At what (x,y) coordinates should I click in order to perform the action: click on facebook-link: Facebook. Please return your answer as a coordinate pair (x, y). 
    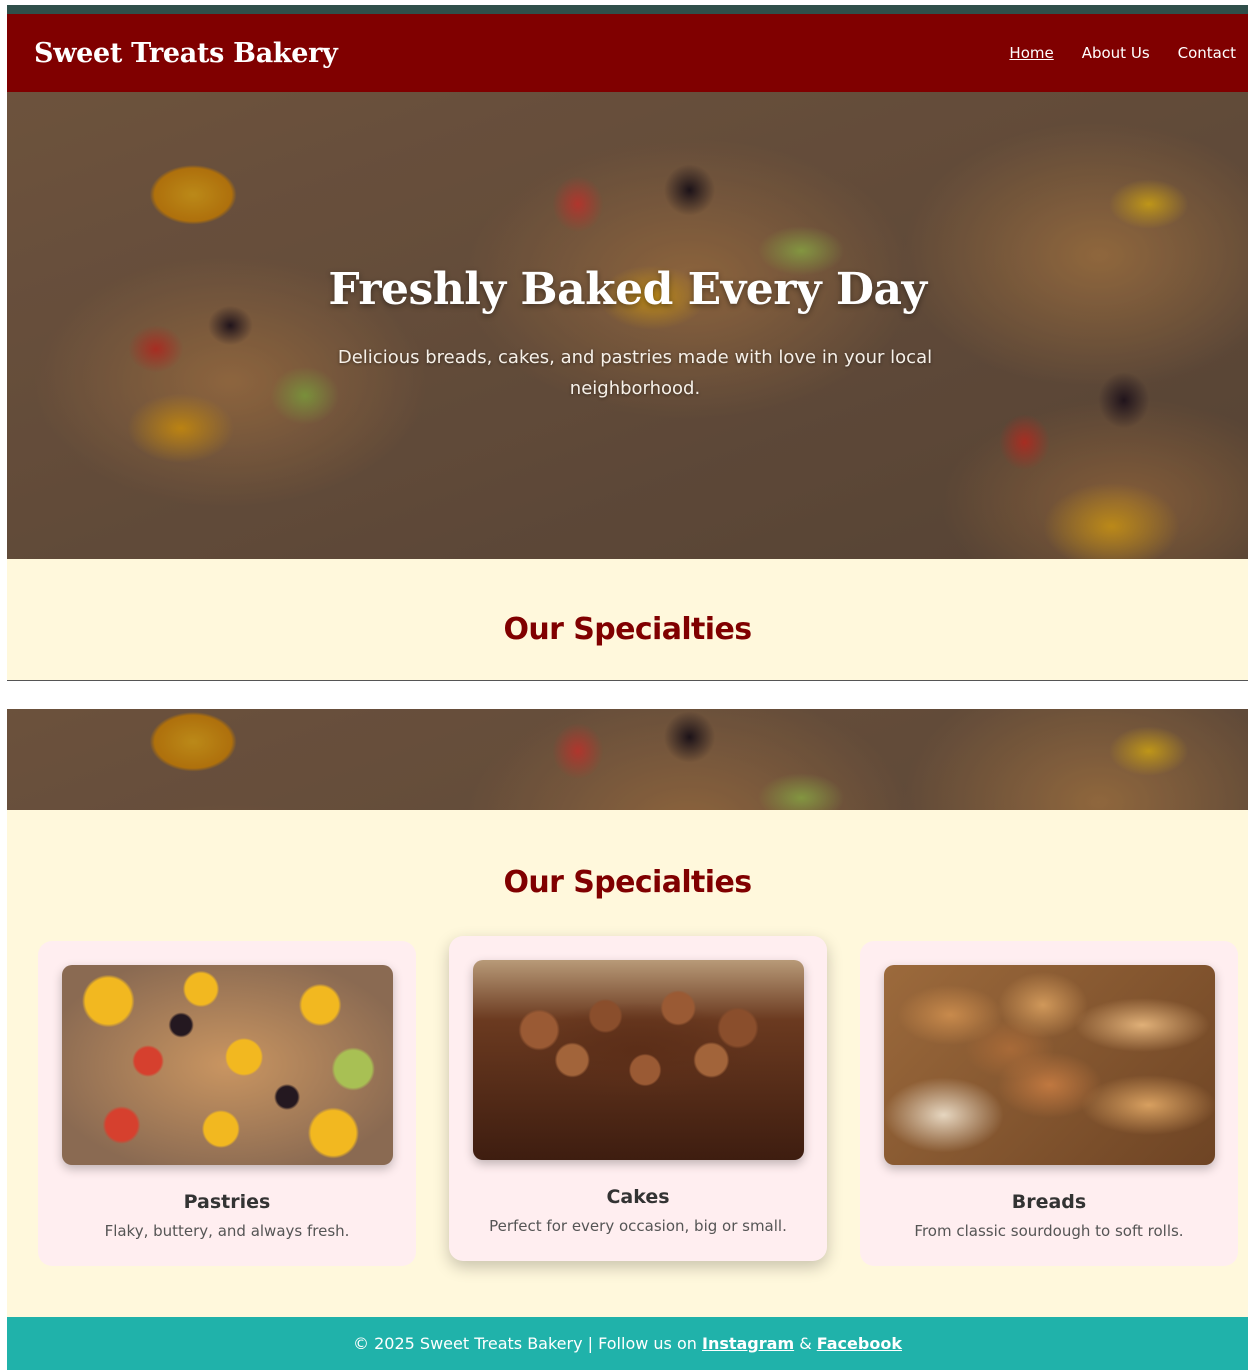
    Looking at the image, I should click on (859, 1343).